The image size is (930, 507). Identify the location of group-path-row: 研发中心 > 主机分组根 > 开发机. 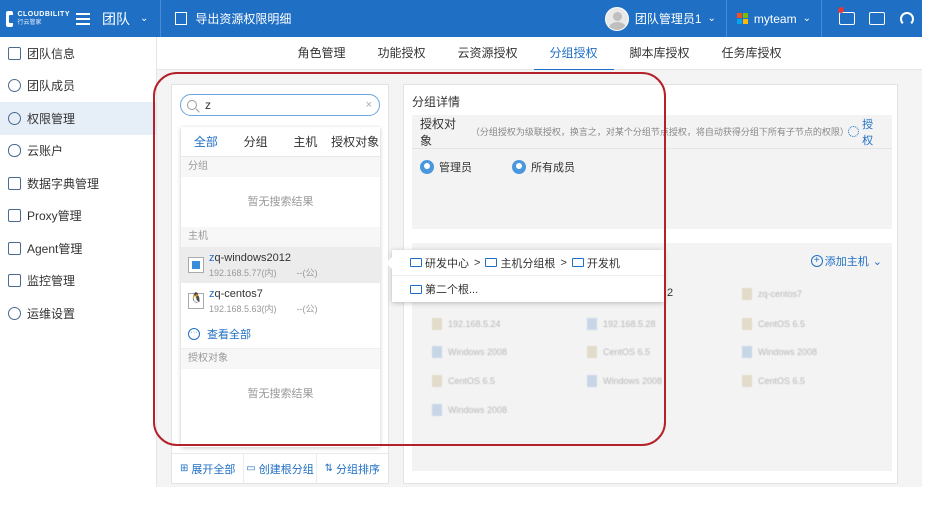
(528, 263).